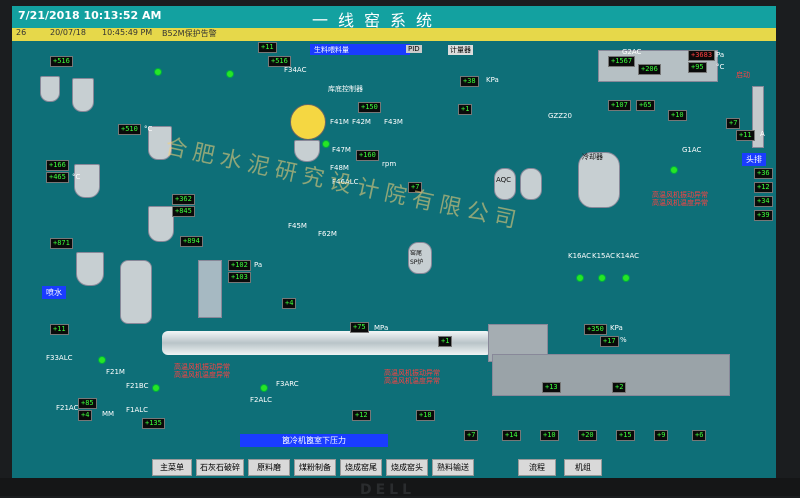 The image size is (800, 498). What do you see at coordinates (67, 408) in the screenshot?
I see `f21ac-label: F21AC` at bounding box center [67, 408].